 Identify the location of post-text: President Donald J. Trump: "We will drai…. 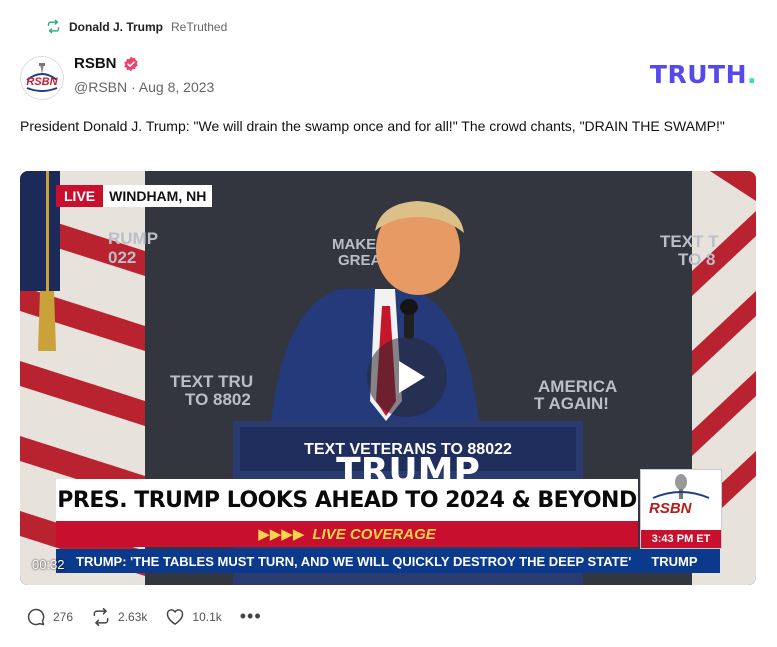
(372, 126).